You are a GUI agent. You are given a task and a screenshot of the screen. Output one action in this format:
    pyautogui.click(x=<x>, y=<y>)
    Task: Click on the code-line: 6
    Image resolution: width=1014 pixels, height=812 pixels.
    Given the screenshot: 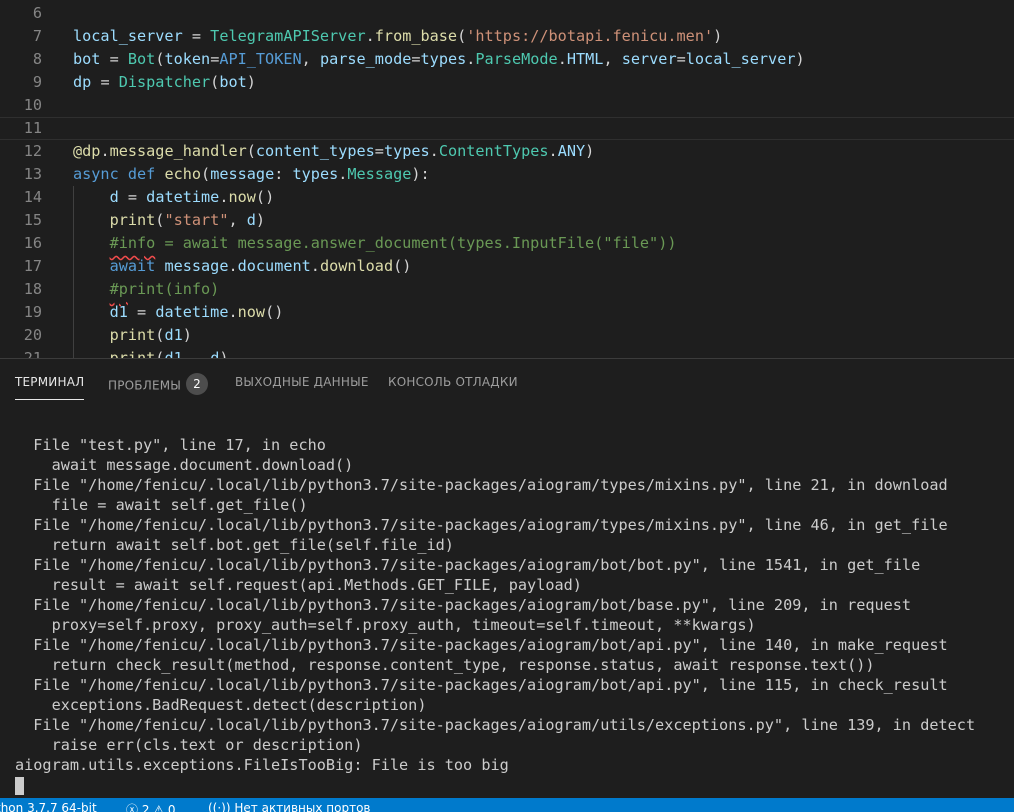 What is the action you would take?
    pyautogui.click(x=507, y=13)
    